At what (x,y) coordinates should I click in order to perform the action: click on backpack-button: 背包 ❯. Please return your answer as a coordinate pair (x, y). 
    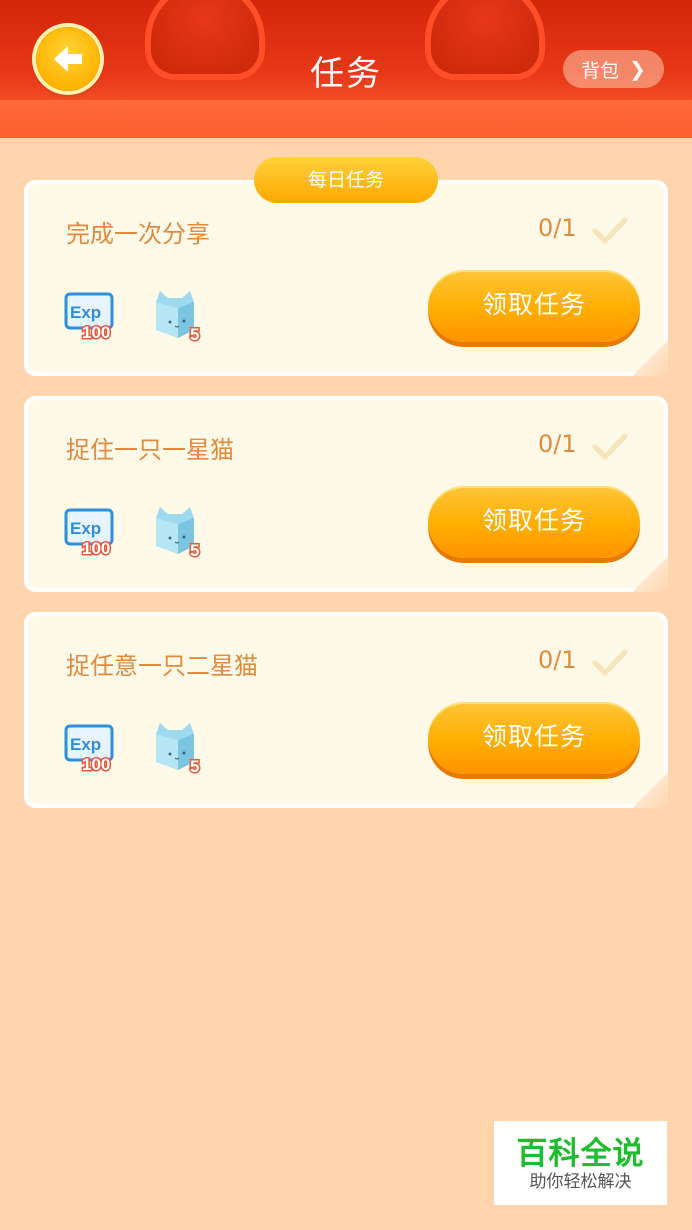
    Looking at the image, I should click on (613, 69).